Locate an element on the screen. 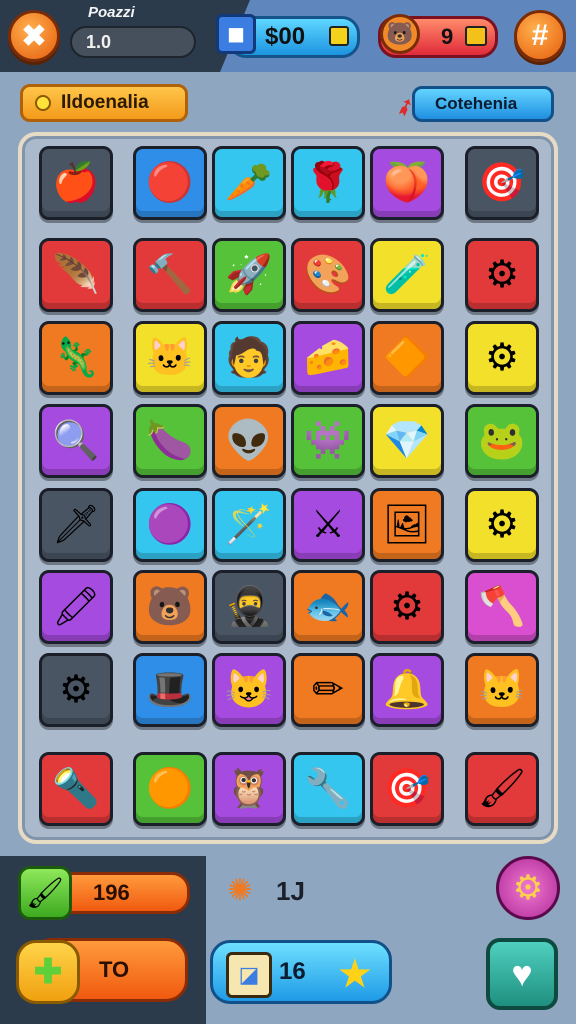 This screenshot has width=576, height=1024. hat-icon: 🎩 is located at coordinates (170, 690).